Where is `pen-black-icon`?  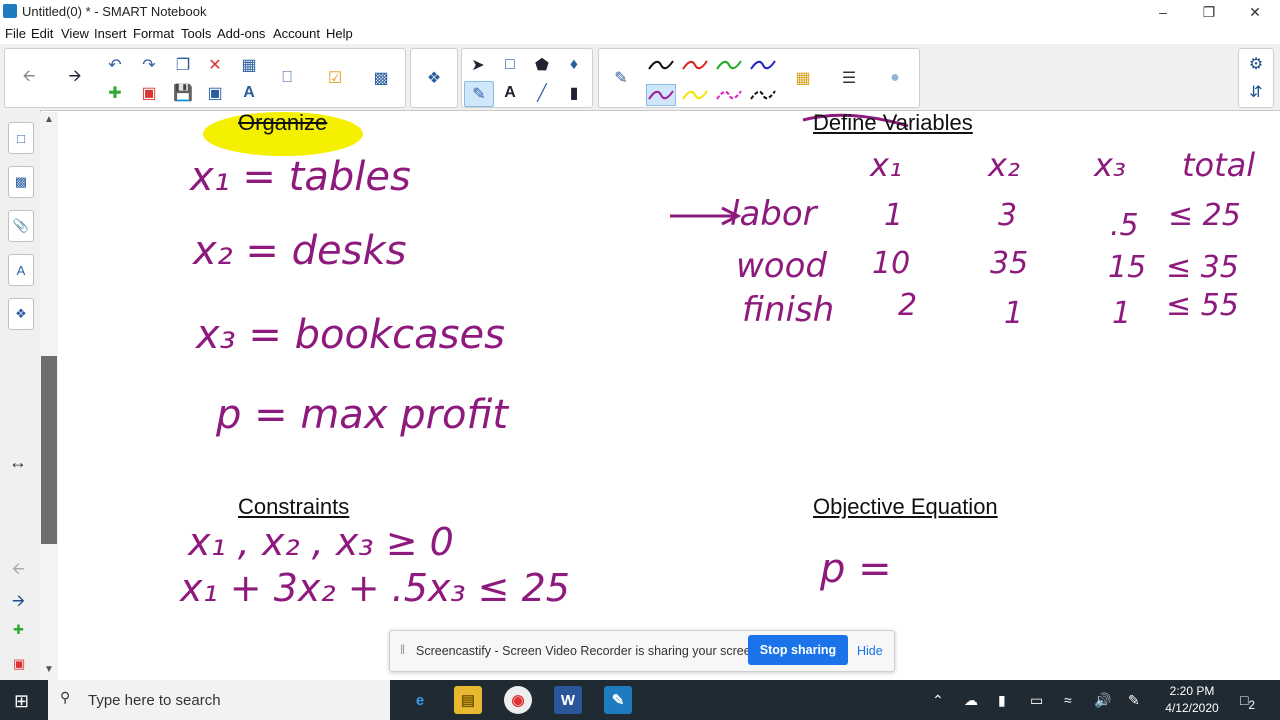 pen-black-icon is located at coordinates (661, 65).